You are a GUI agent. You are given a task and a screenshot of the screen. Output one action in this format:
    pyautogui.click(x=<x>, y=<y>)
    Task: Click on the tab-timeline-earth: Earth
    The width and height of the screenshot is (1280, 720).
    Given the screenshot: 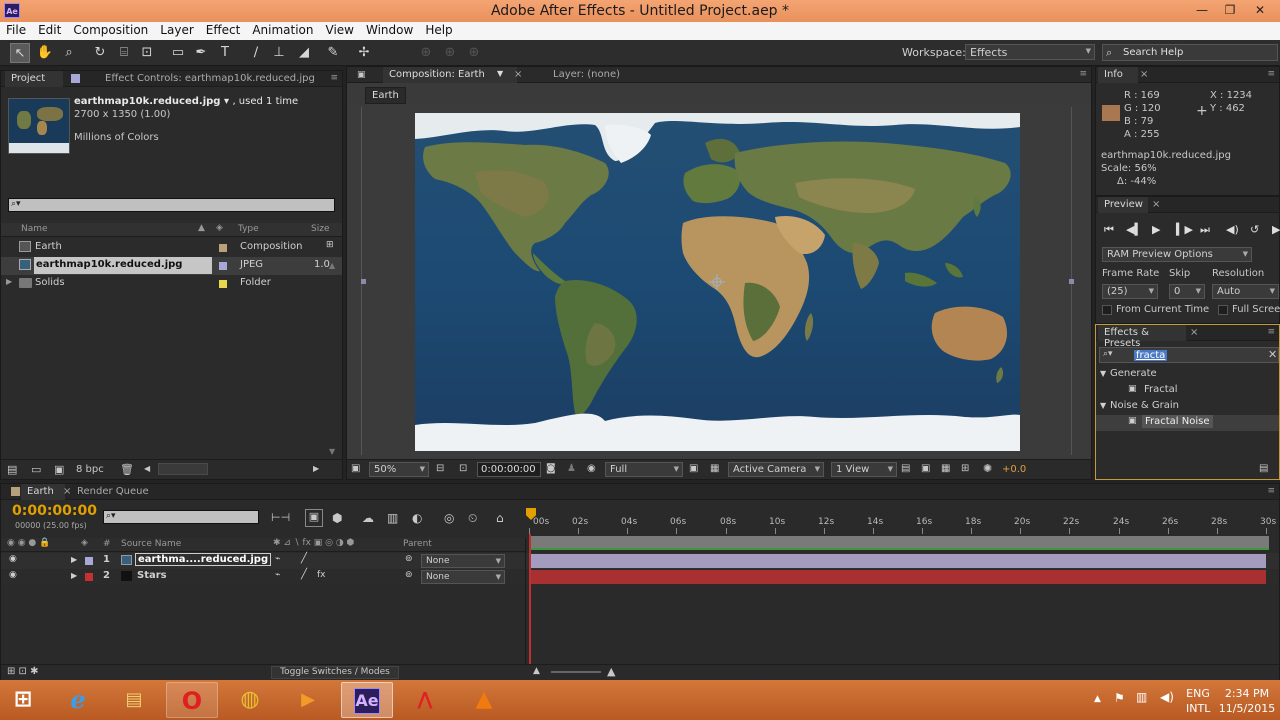 What is the action you would take?
    pyautogui.click(x=43, y=492)
    